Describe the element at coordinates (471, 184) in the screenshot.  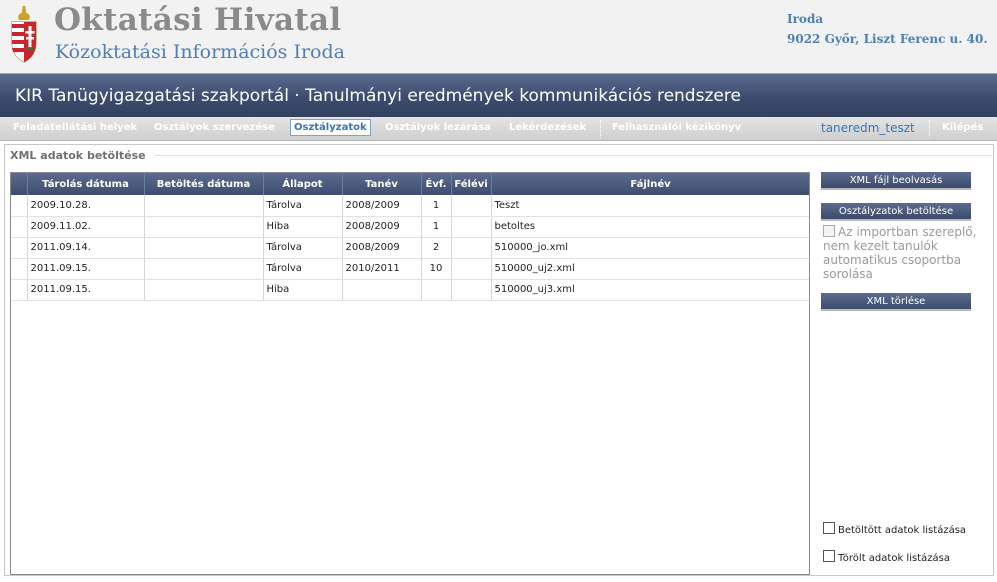
I see `column-header-semester: Félévi` at that location.